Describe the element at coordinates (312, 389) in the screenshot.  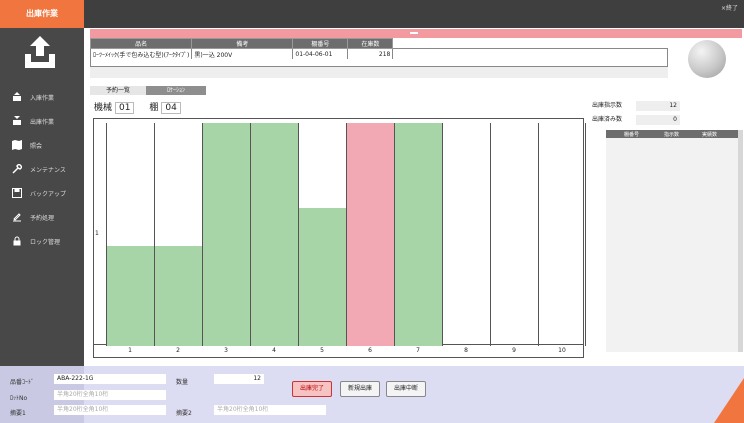
I see `complete-button: 出庫完了` at that location.